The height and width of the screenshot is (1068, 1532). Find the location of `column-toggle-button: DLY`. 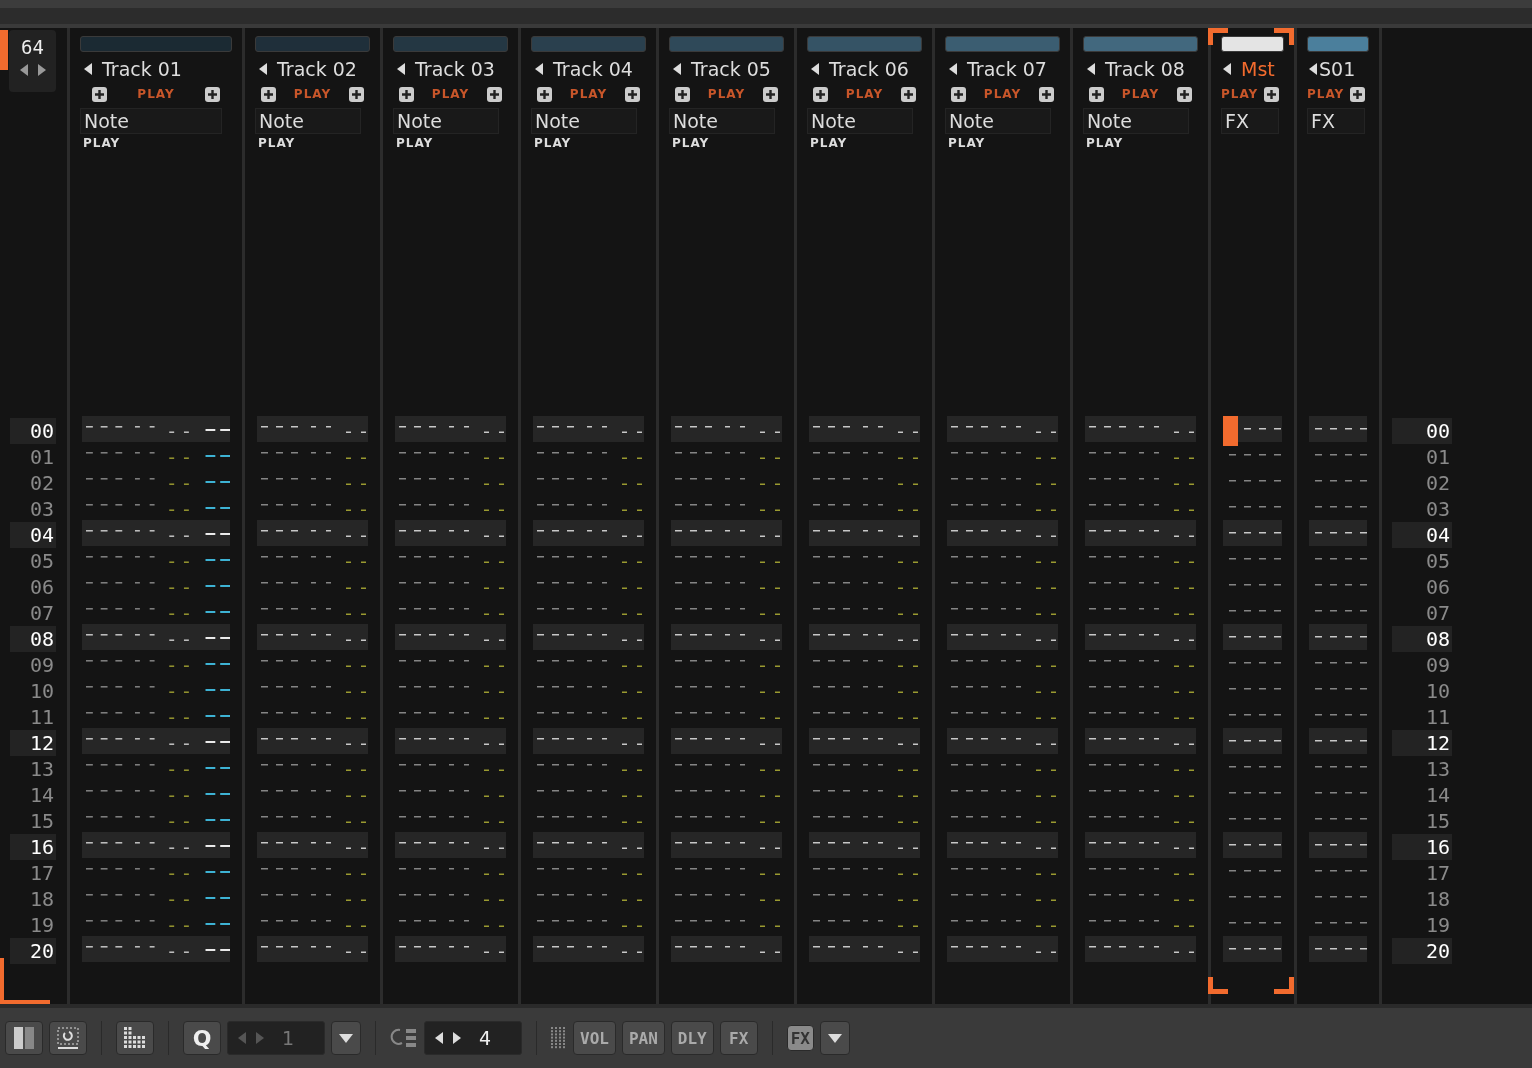

column-toggle-button: DLY is located at coordinates (692, 1038).